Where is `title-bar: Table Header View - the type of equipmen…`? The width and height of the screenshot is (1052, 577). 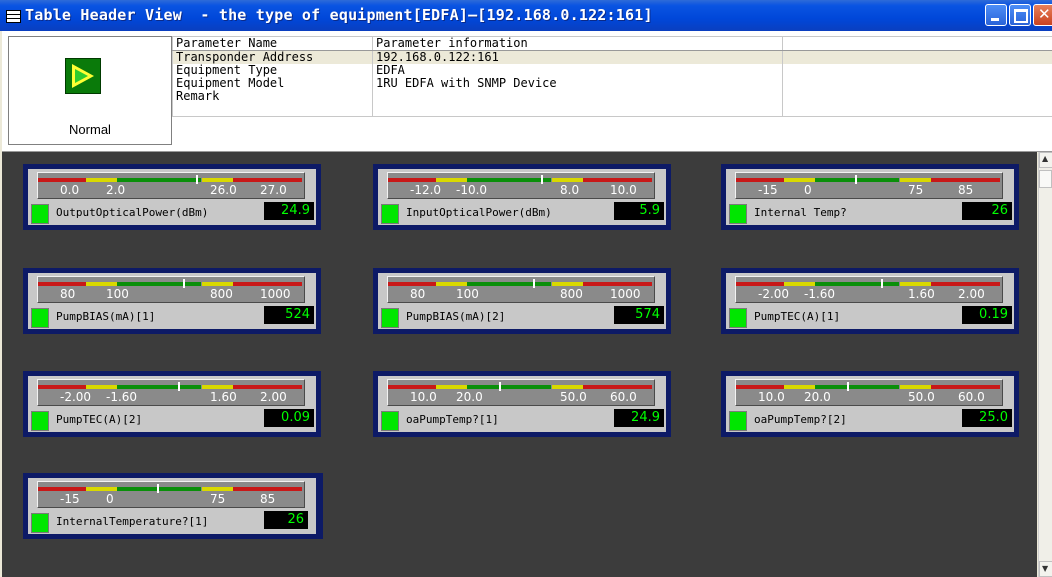
title-bar: Table Header View - the type of equipmen… is located at coordinates (526, 15).